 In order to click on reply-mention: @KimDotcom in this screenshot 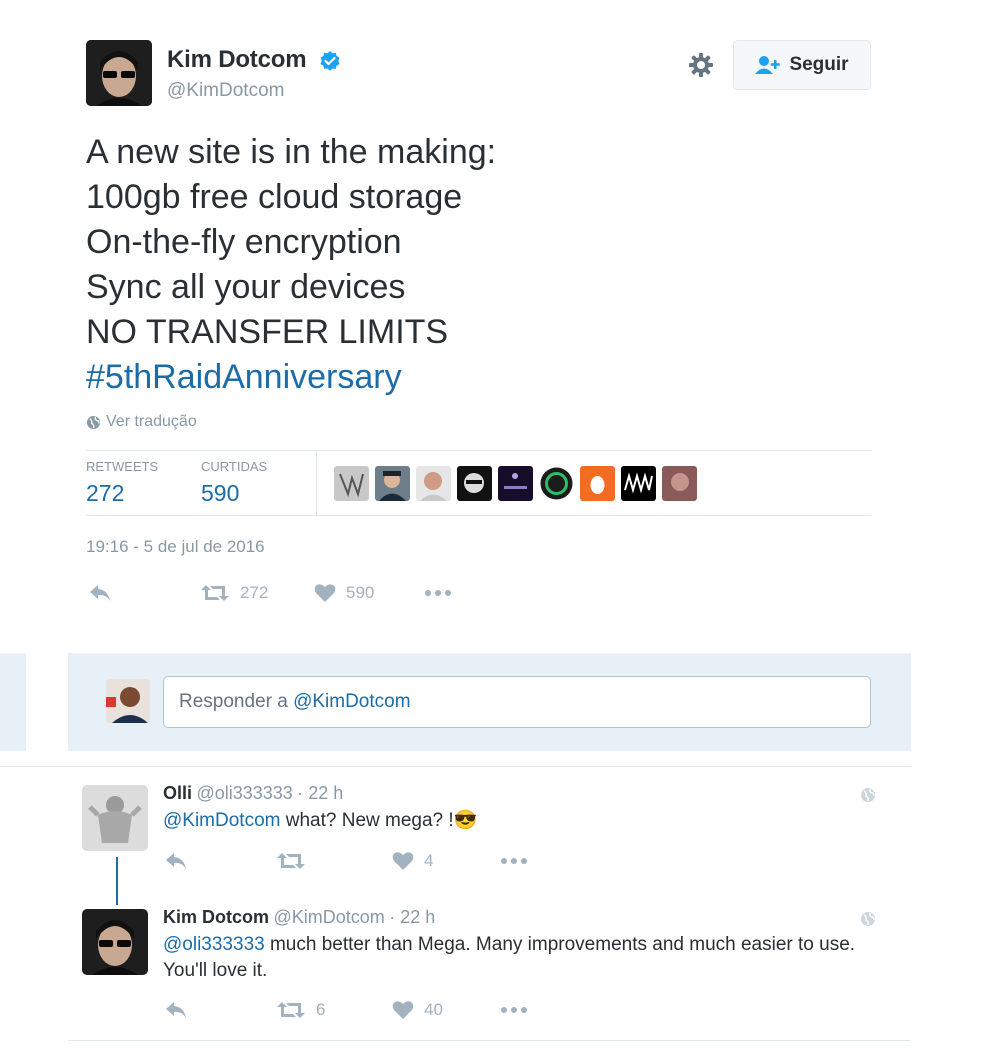, I will do `click(221, 820)`.